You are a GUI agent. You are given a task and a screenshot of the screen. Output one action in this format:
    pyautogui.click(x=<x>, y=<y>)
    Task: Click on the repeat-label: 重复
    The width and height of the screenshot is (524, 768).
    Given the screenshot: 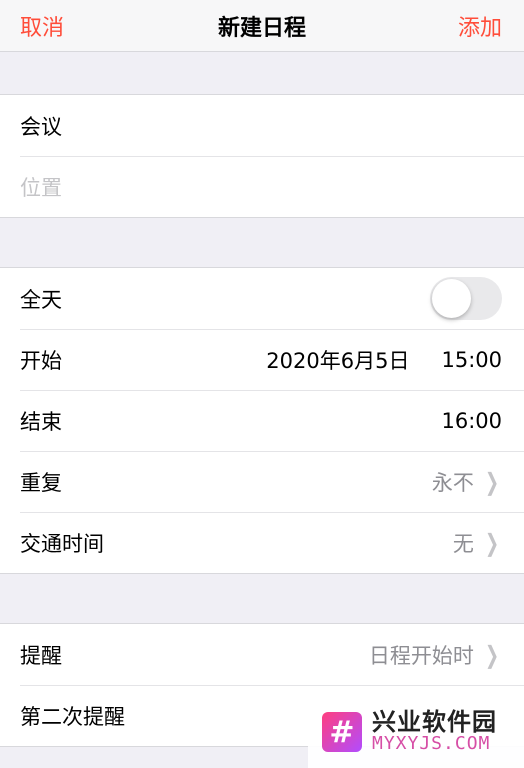 What is the action you would take?
    pyautogui.click(x=41, y=482)
    